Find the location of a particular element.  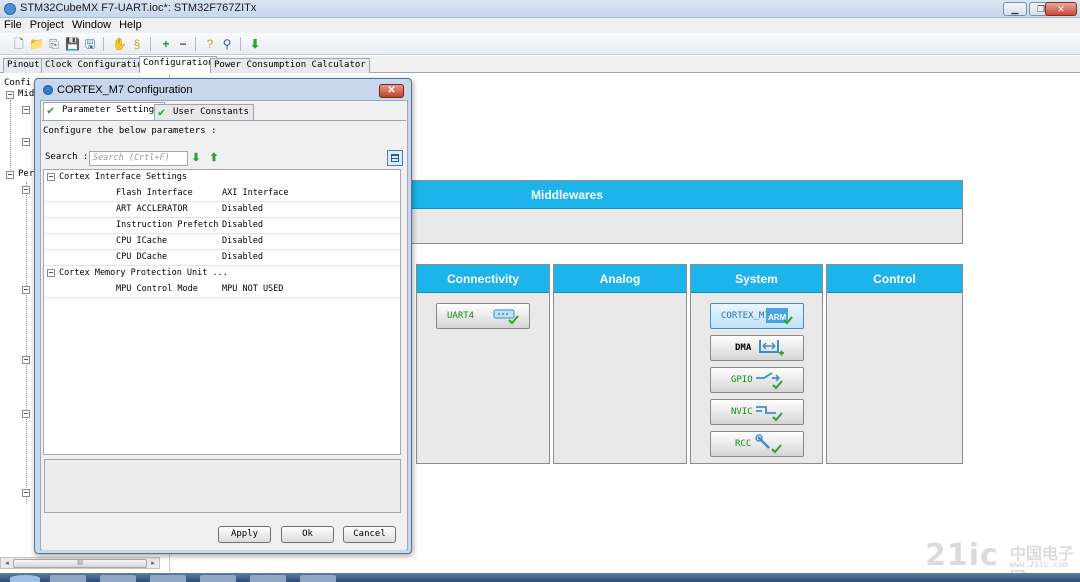

group-cortex-interface-settings: − Cortex Interface Settings is located at coordinates (222, 178).